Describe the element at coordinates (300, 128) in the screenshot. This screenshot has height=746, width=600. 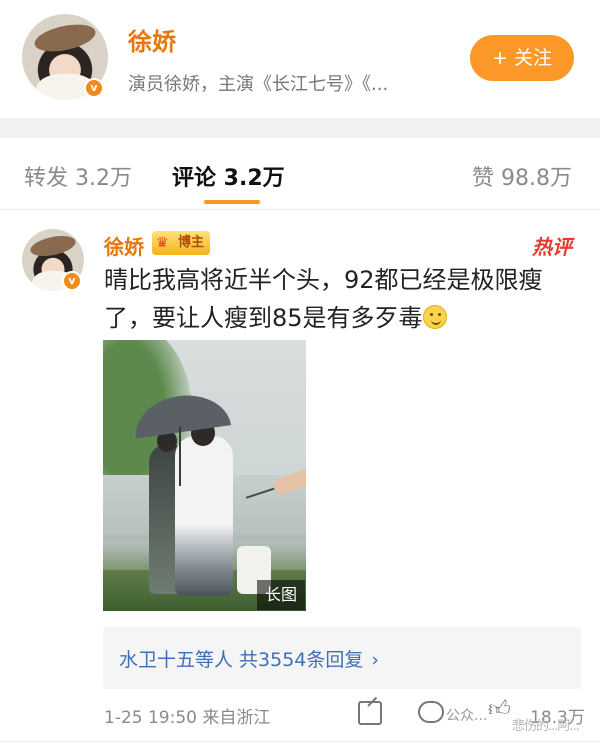
I see `section-divider` at that location.